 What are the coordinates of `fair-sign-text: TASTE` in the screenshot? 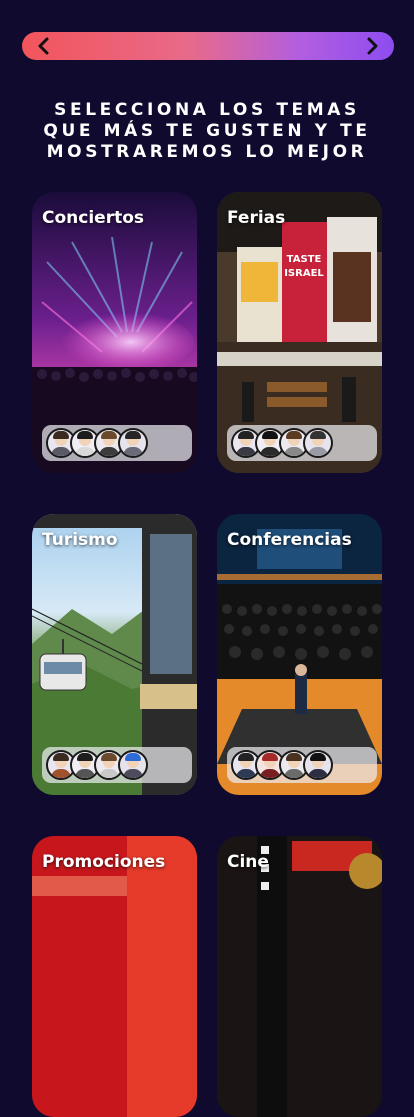 It's located at (304, 259).